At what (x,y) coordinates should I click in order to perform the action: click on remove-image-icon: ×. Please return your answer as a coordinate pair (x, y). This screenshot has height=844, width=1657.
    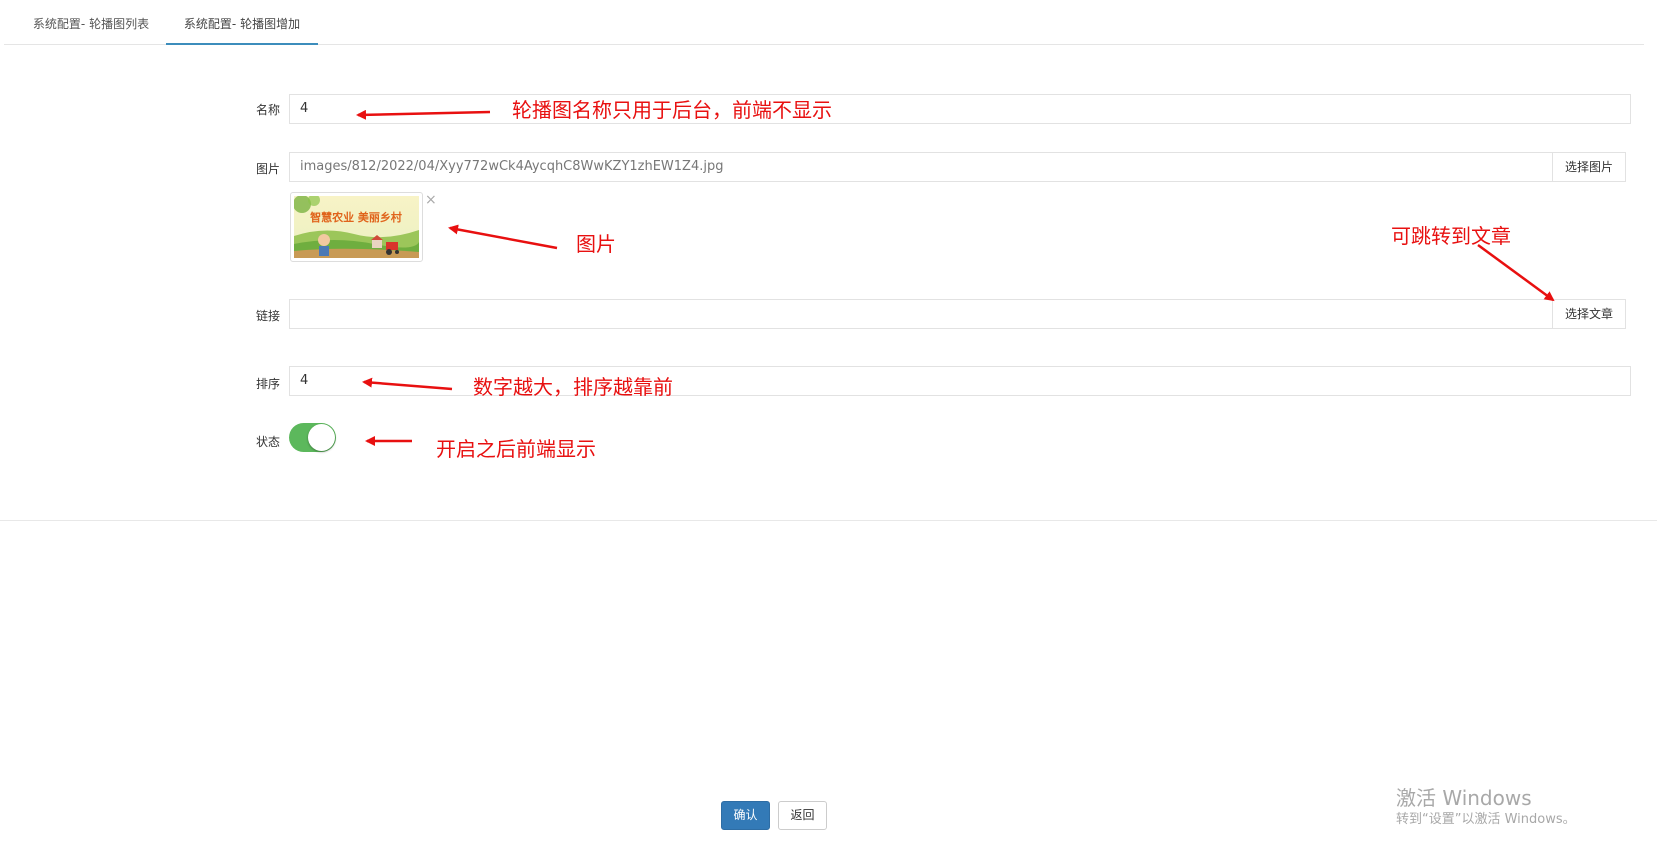
    Looking at the image, I should click on (431, 200).